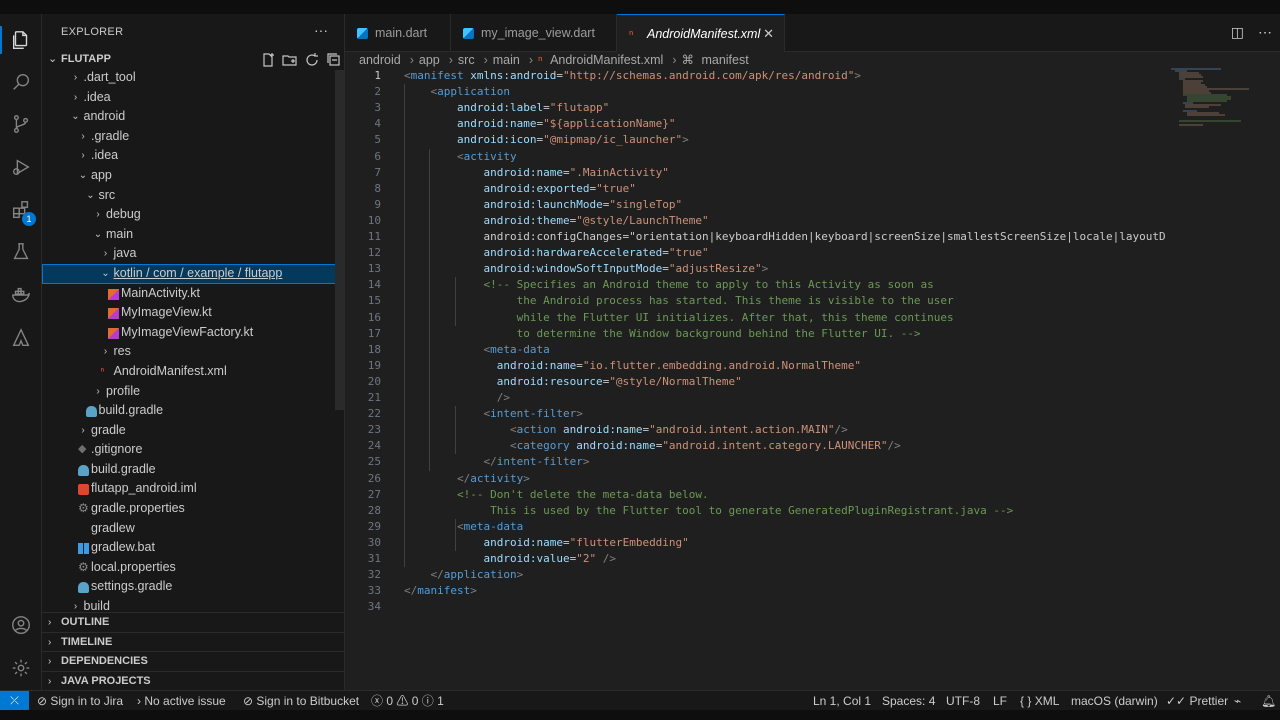 The image size is (1280, 720). Describe the element at coordinates (429, 60) in the screenshot. I see `breadcrumb-item: app` at that location.